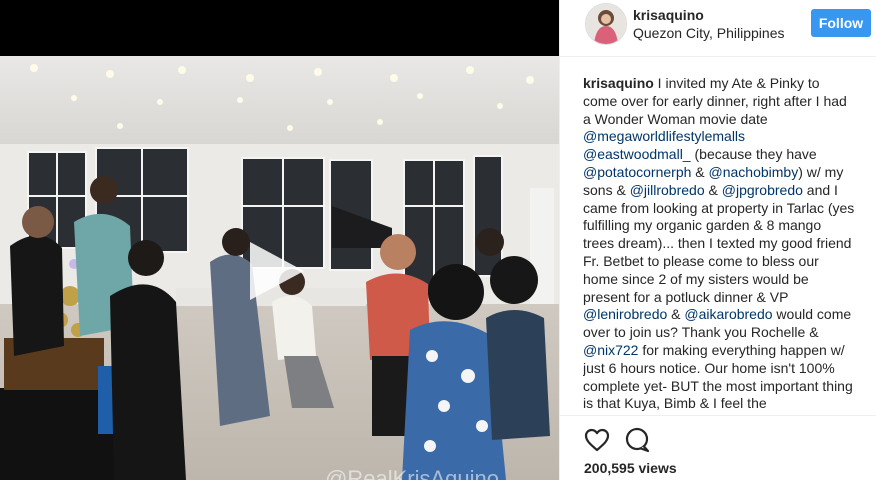 This screenshot has height=481, width=876. Describe the element at coordinates (841, 23) in the screenshot. I see `follow-button: Follow` at that location.